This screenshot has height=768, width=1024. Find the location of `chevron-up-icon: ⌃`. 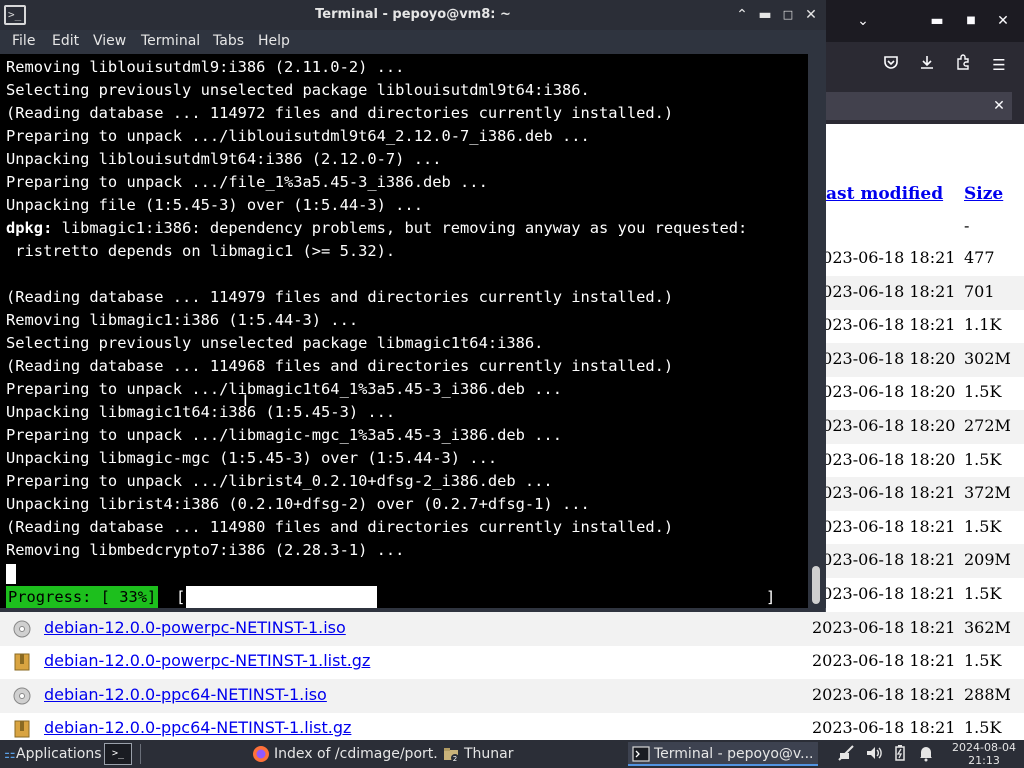

chevron-up-icon: ⌃ is located at coordinates (742, 15).